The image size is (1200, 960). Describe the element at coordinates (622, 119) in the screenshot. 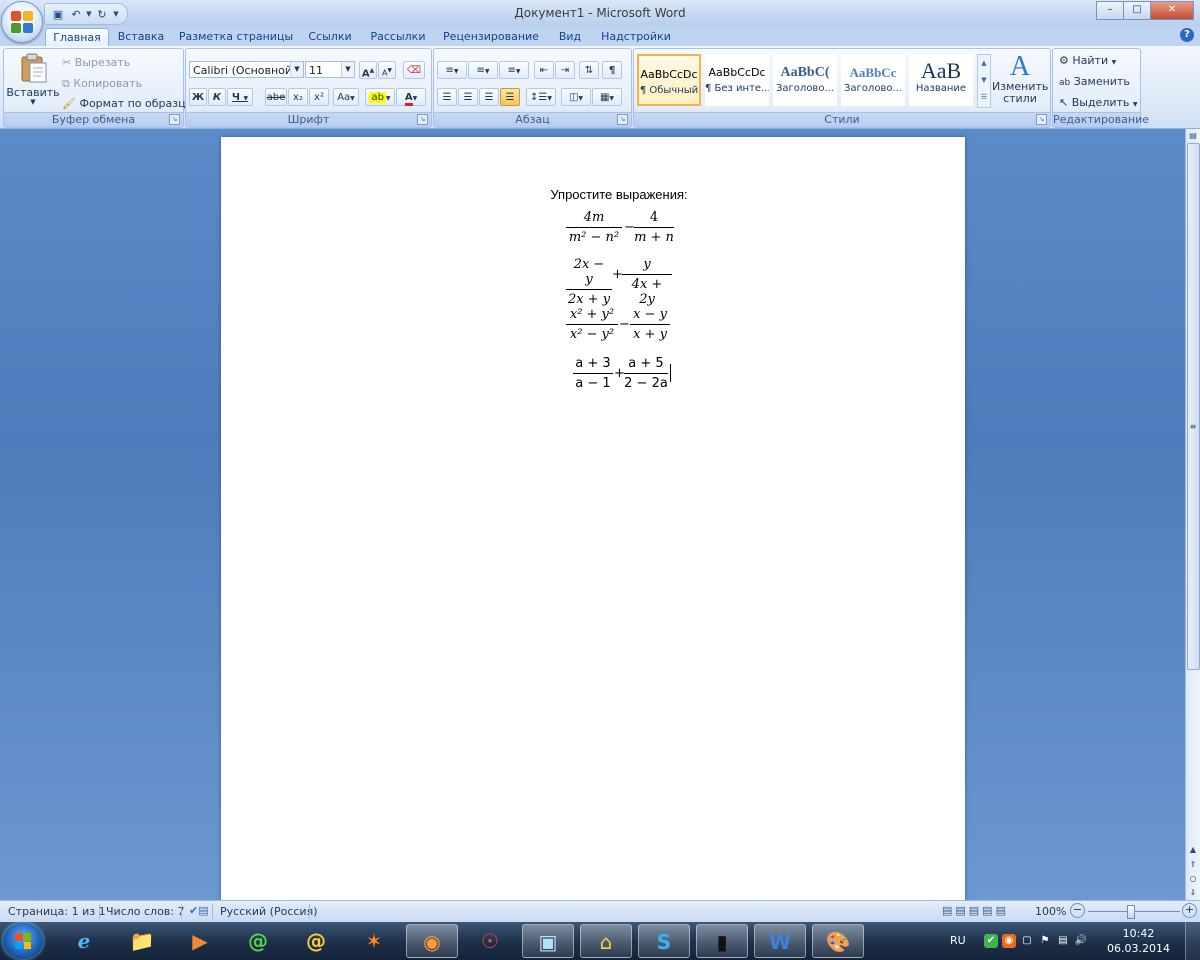

I see `paragraph-launcher-icon: ↘` at that location.